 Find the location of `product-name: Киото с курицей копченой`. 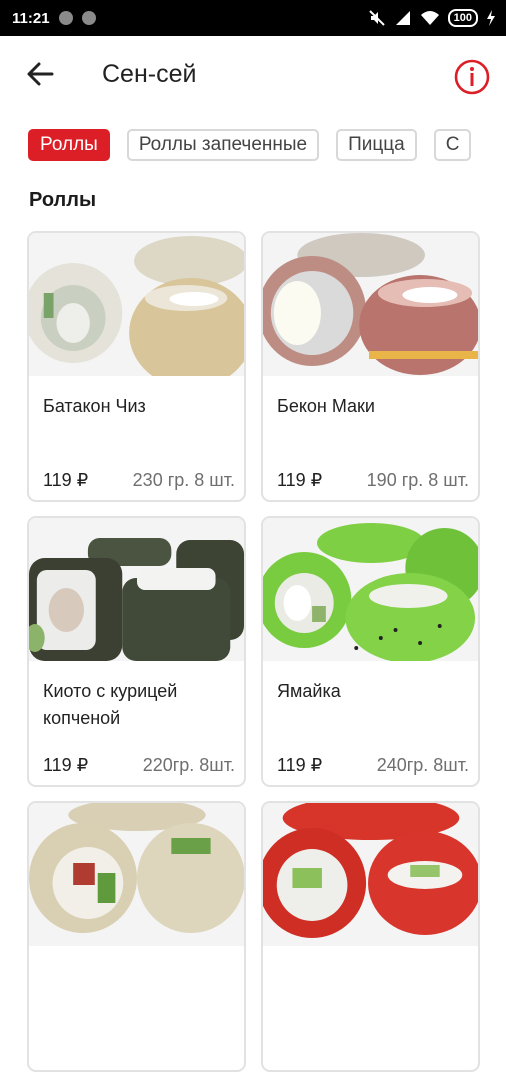

product-name: Киото с курицей копченой is located at coordinates (110, 704).